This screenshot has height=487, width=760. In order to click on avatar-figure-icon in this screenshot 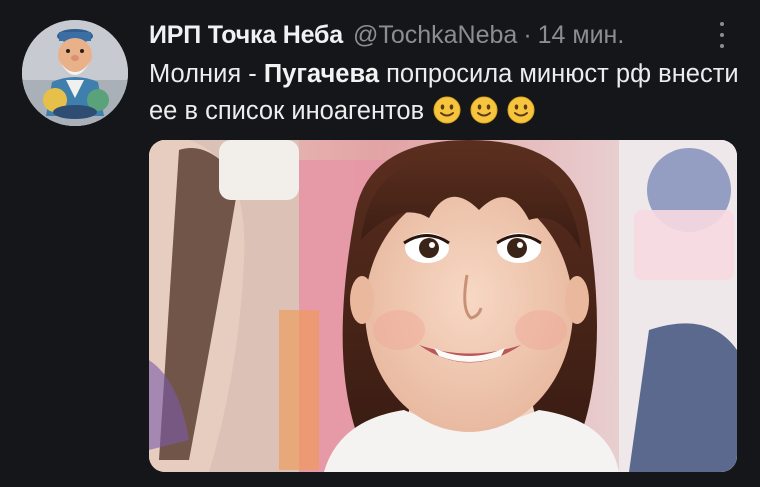, I will do `click(75, 73)`.